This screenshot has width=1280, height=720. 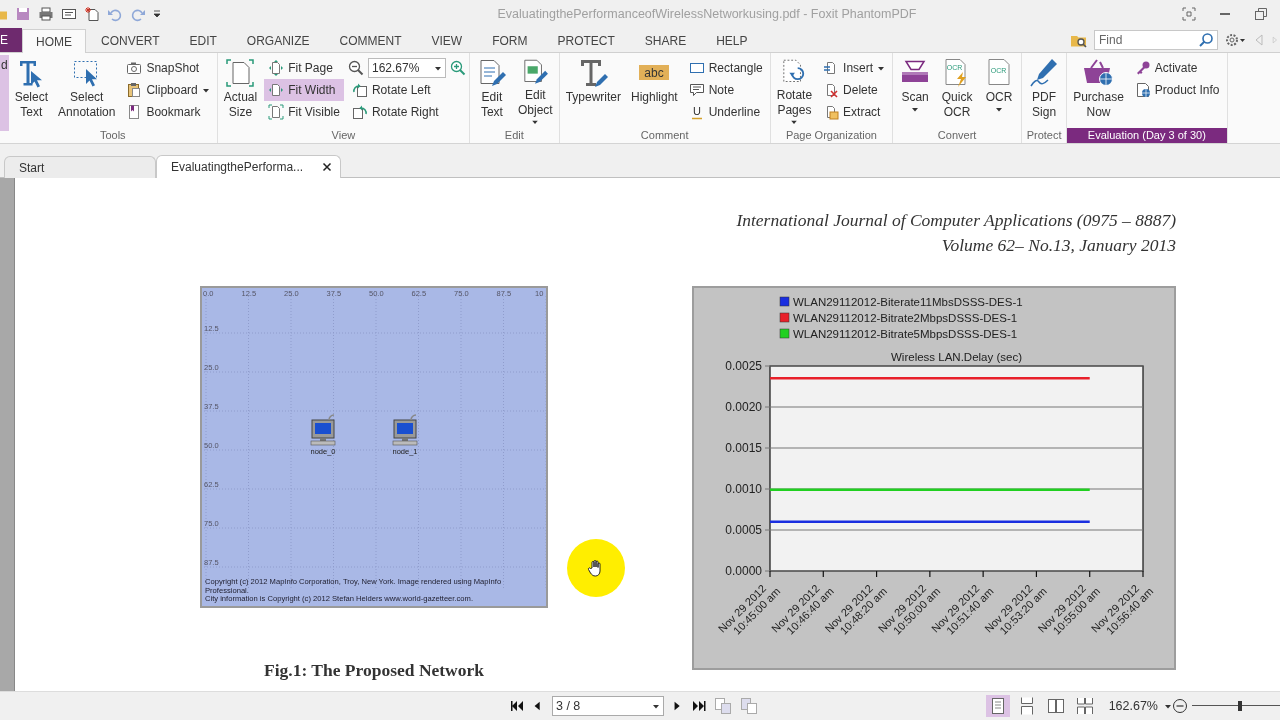 What do you see at coordinates (1098, 91) in the screenshot?
I see `ribbon-button: Purchase Now` at bounding box center [1098, 91].